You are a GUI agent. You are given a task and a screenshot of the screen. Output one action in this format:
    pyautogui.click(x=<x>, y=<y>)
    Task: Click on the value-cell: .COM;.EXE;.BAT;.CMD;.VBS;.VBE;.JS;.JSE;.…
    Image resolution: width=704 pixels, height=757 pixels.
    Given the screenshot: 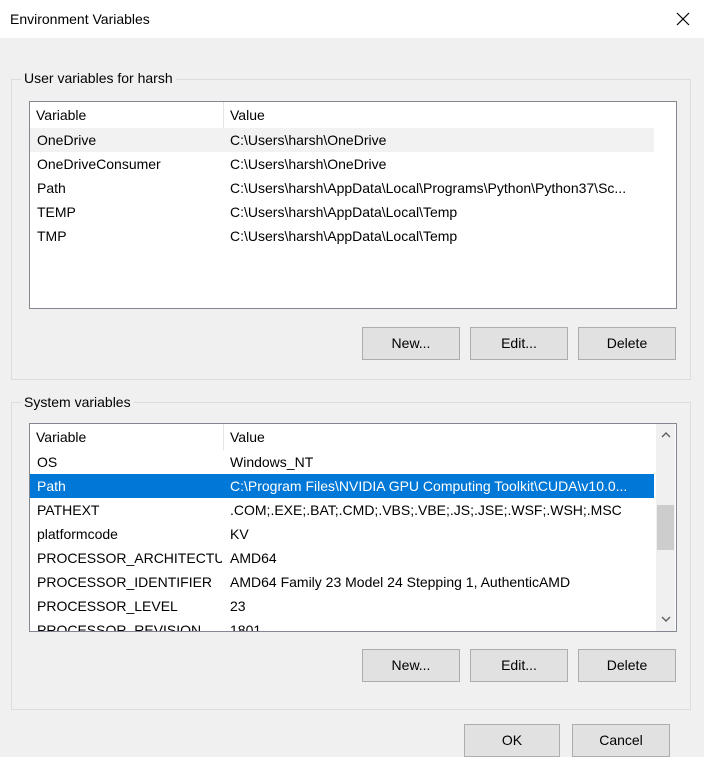 What is the action you would take?
    pyautogui.click(x=426, y=510)
    